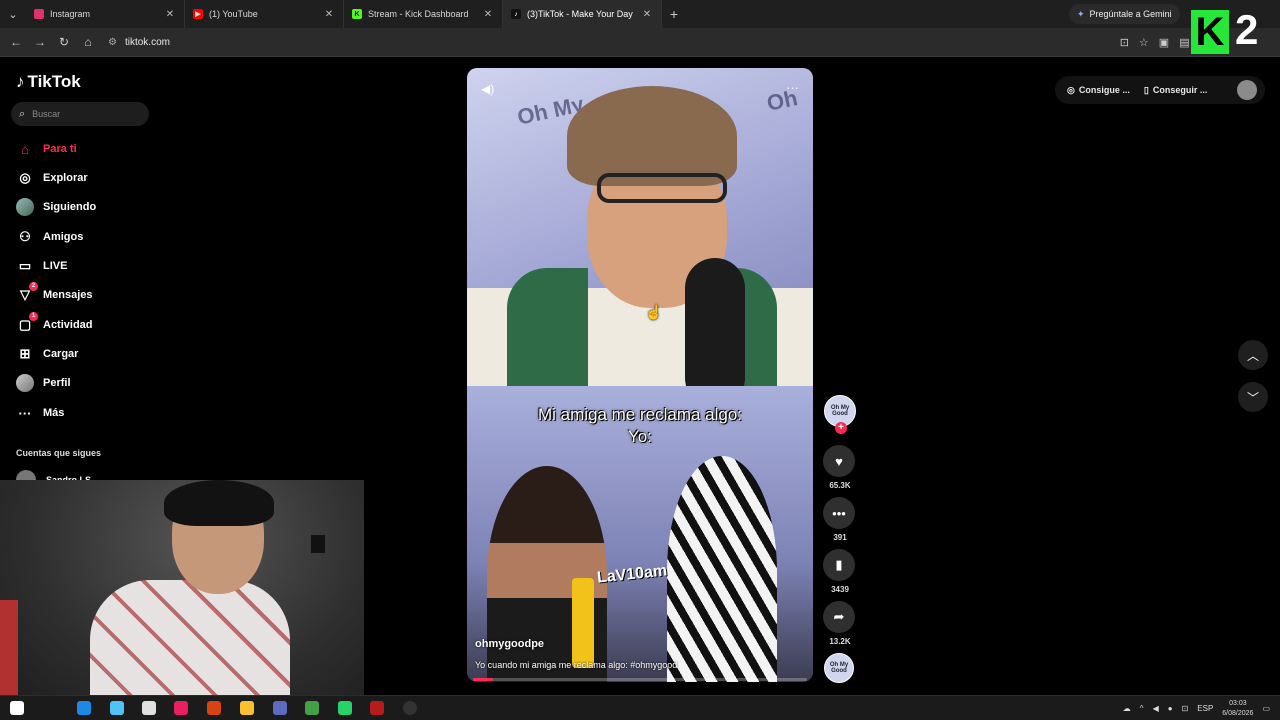  Describe the element at coordinates (654, 312) in the screenshot. I see `mouse-cursor-icon: ☝` at that location.